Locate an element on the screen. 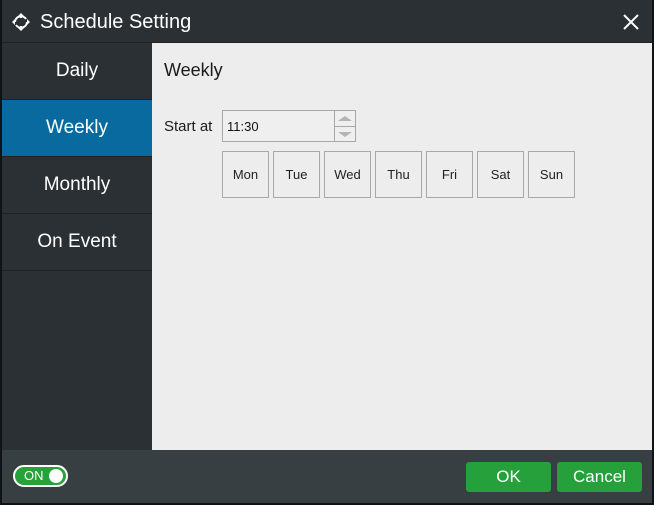 The image size is (654, 505). start-time-spinbox is located at coordinates (289, 126).